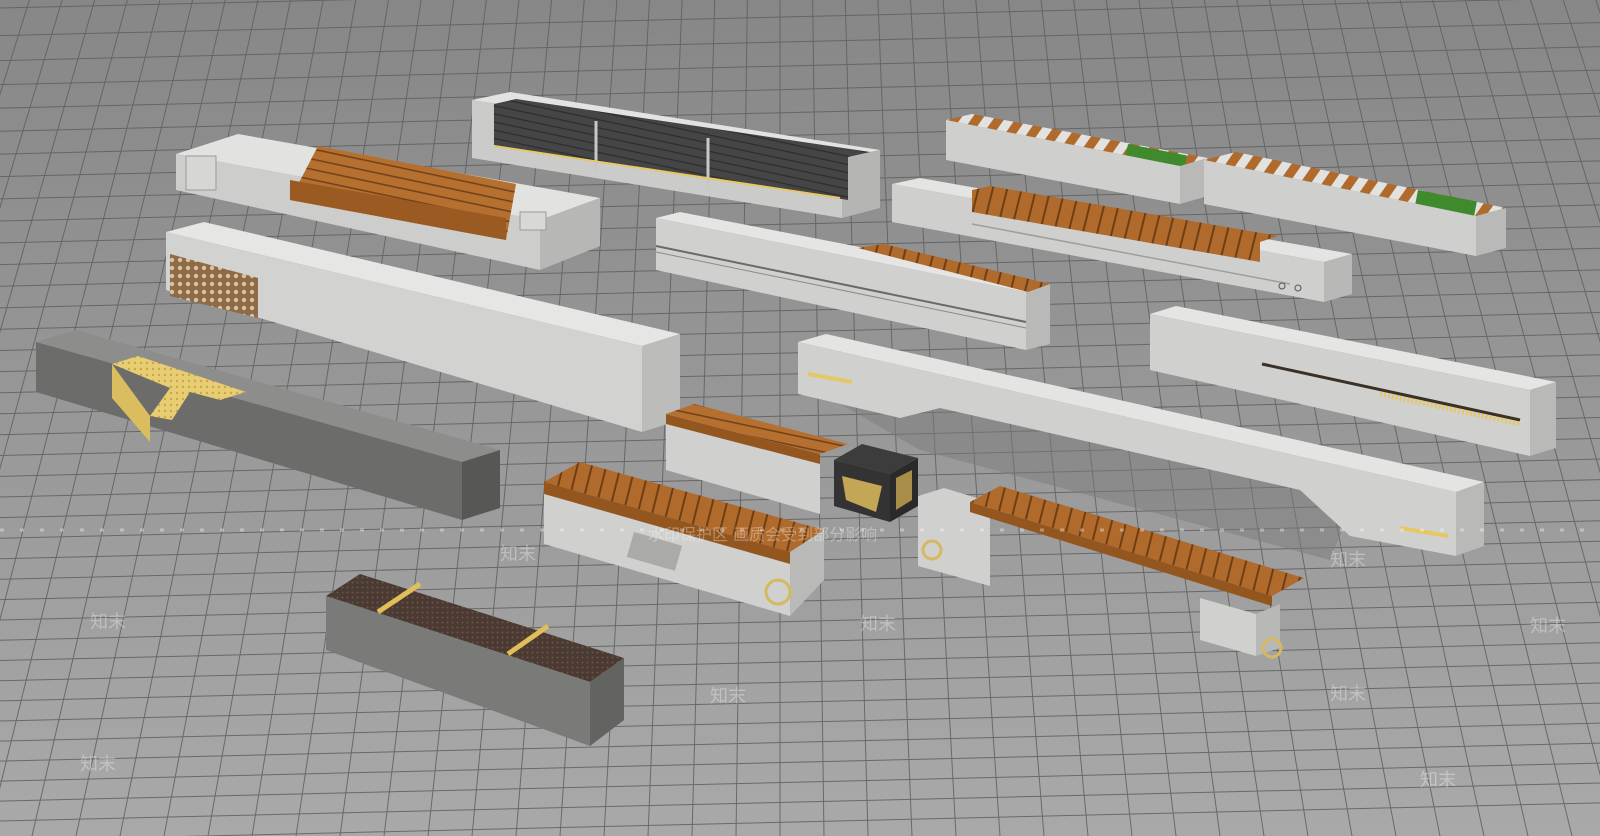 The image size is (1600, 836). I want to click on watermark-banner: 水印保护区 画质会受到部分影响, so click(762, 534).